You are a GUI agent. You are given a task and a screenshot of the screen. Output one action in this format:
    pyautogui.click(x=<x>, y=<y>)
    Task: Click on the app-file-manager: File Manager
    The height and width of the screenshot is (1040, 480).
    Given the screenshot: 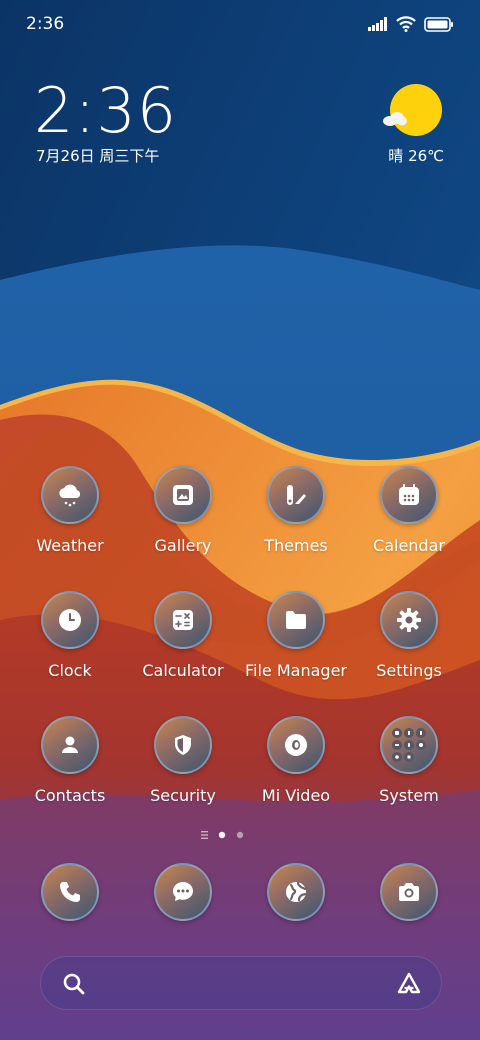 What is the action you would take?
    pyautogui.click(x=296, y=635)
    